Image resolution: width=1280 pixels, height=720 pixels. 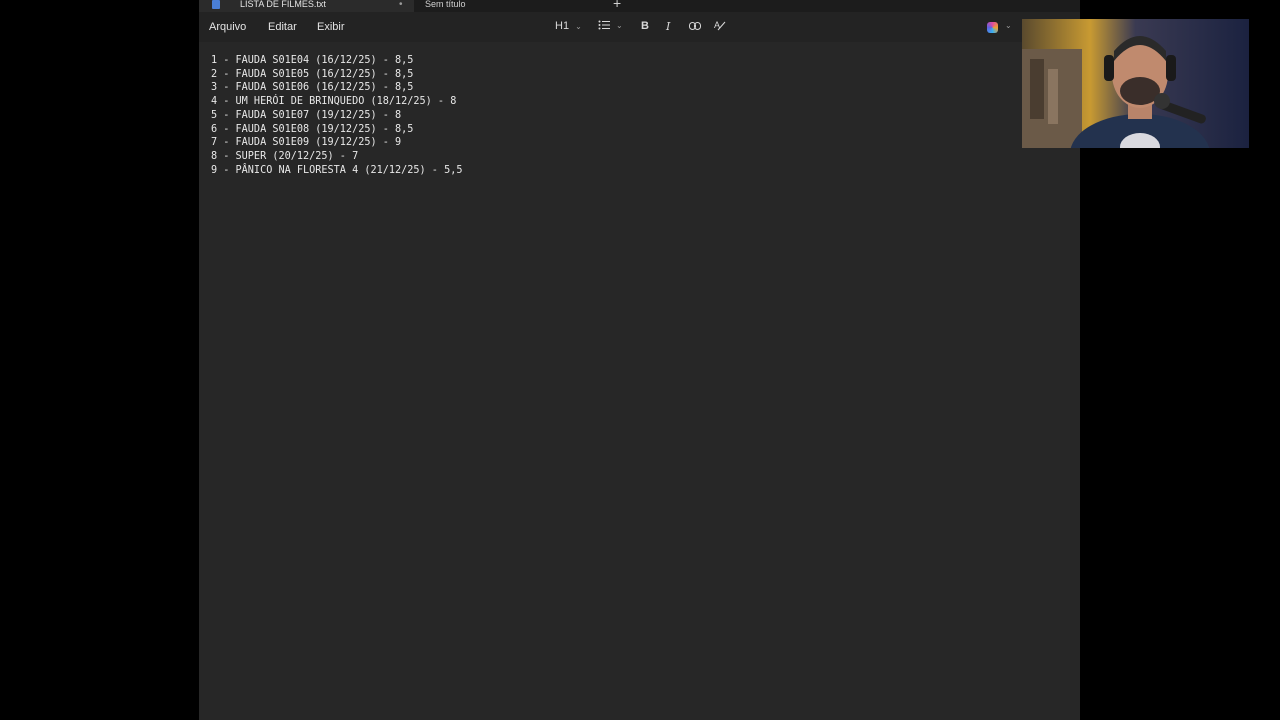 What do you see at coordinates (312, 60) in the screenshot?
I see `document-line: 1 - FAUDA S01E04 (16/12/25) - 8,5` at bounding box center [312, 60].